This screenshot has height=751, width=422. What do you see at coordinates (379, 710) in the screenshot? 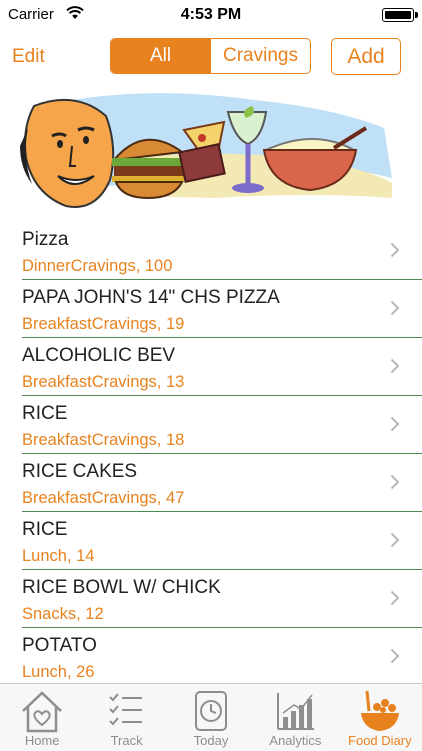
I see `food-bowl-icon` at bounding box center [379, 710].